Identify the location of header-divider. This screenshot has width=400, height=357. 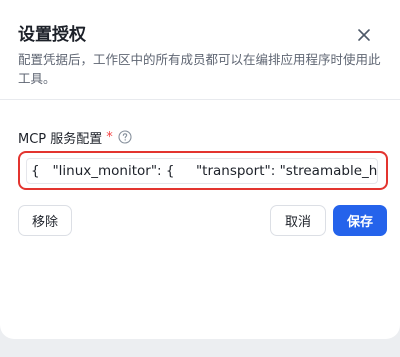
(200, 99).